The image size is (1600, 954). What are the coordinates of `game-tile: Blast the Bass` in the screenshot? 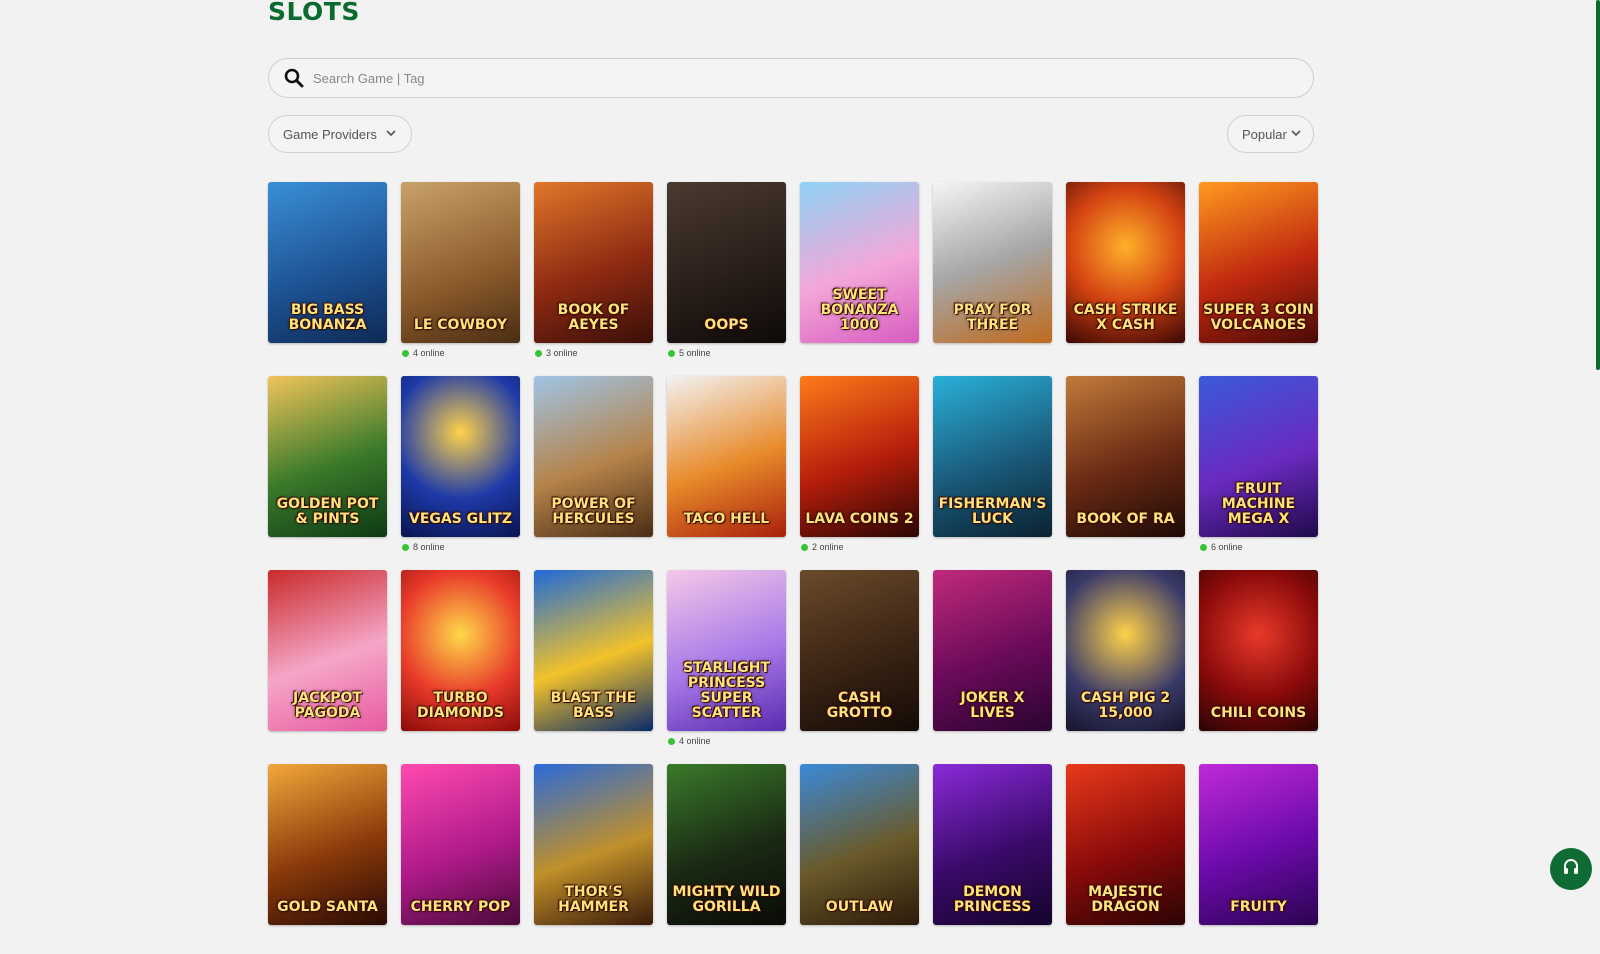 It's located at (593, 650).